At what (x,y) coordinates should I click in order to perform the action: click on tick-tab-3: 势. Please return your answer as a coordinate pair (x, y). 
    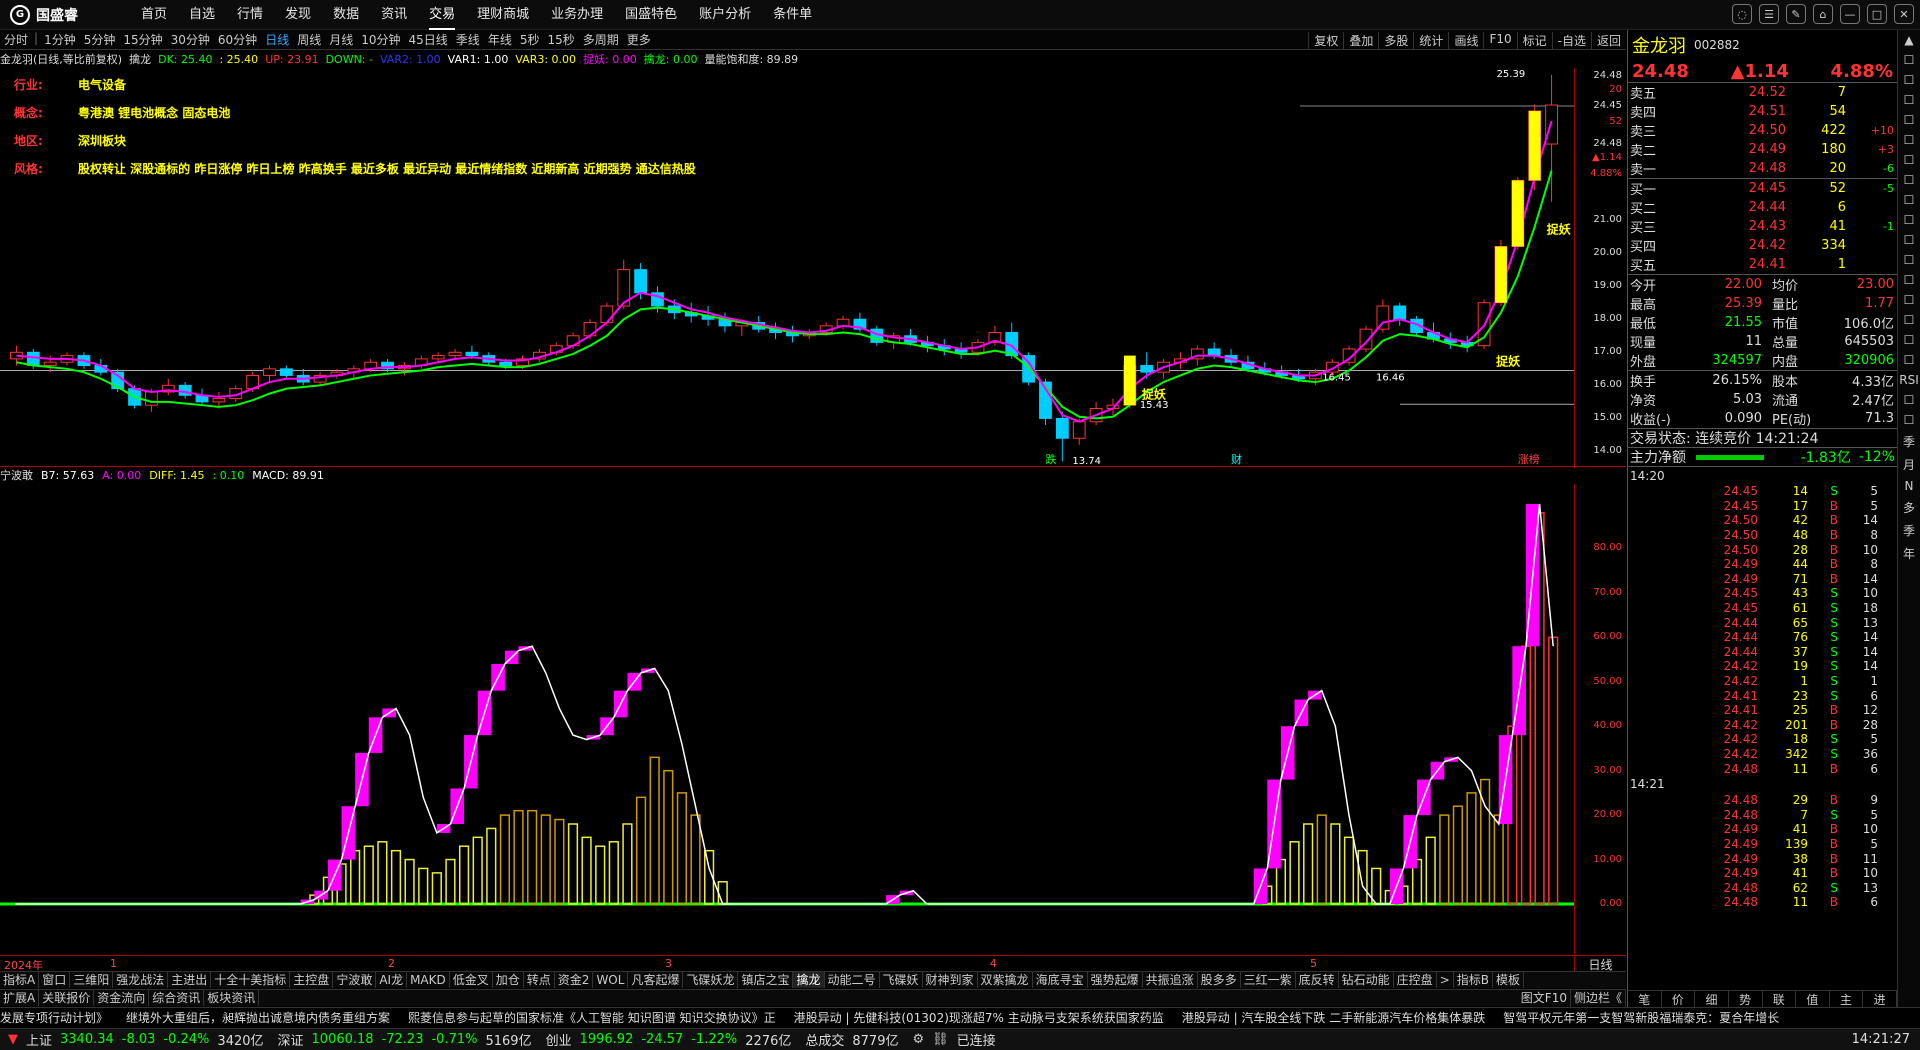
    Looking at the image, I should click on (1746, 999).